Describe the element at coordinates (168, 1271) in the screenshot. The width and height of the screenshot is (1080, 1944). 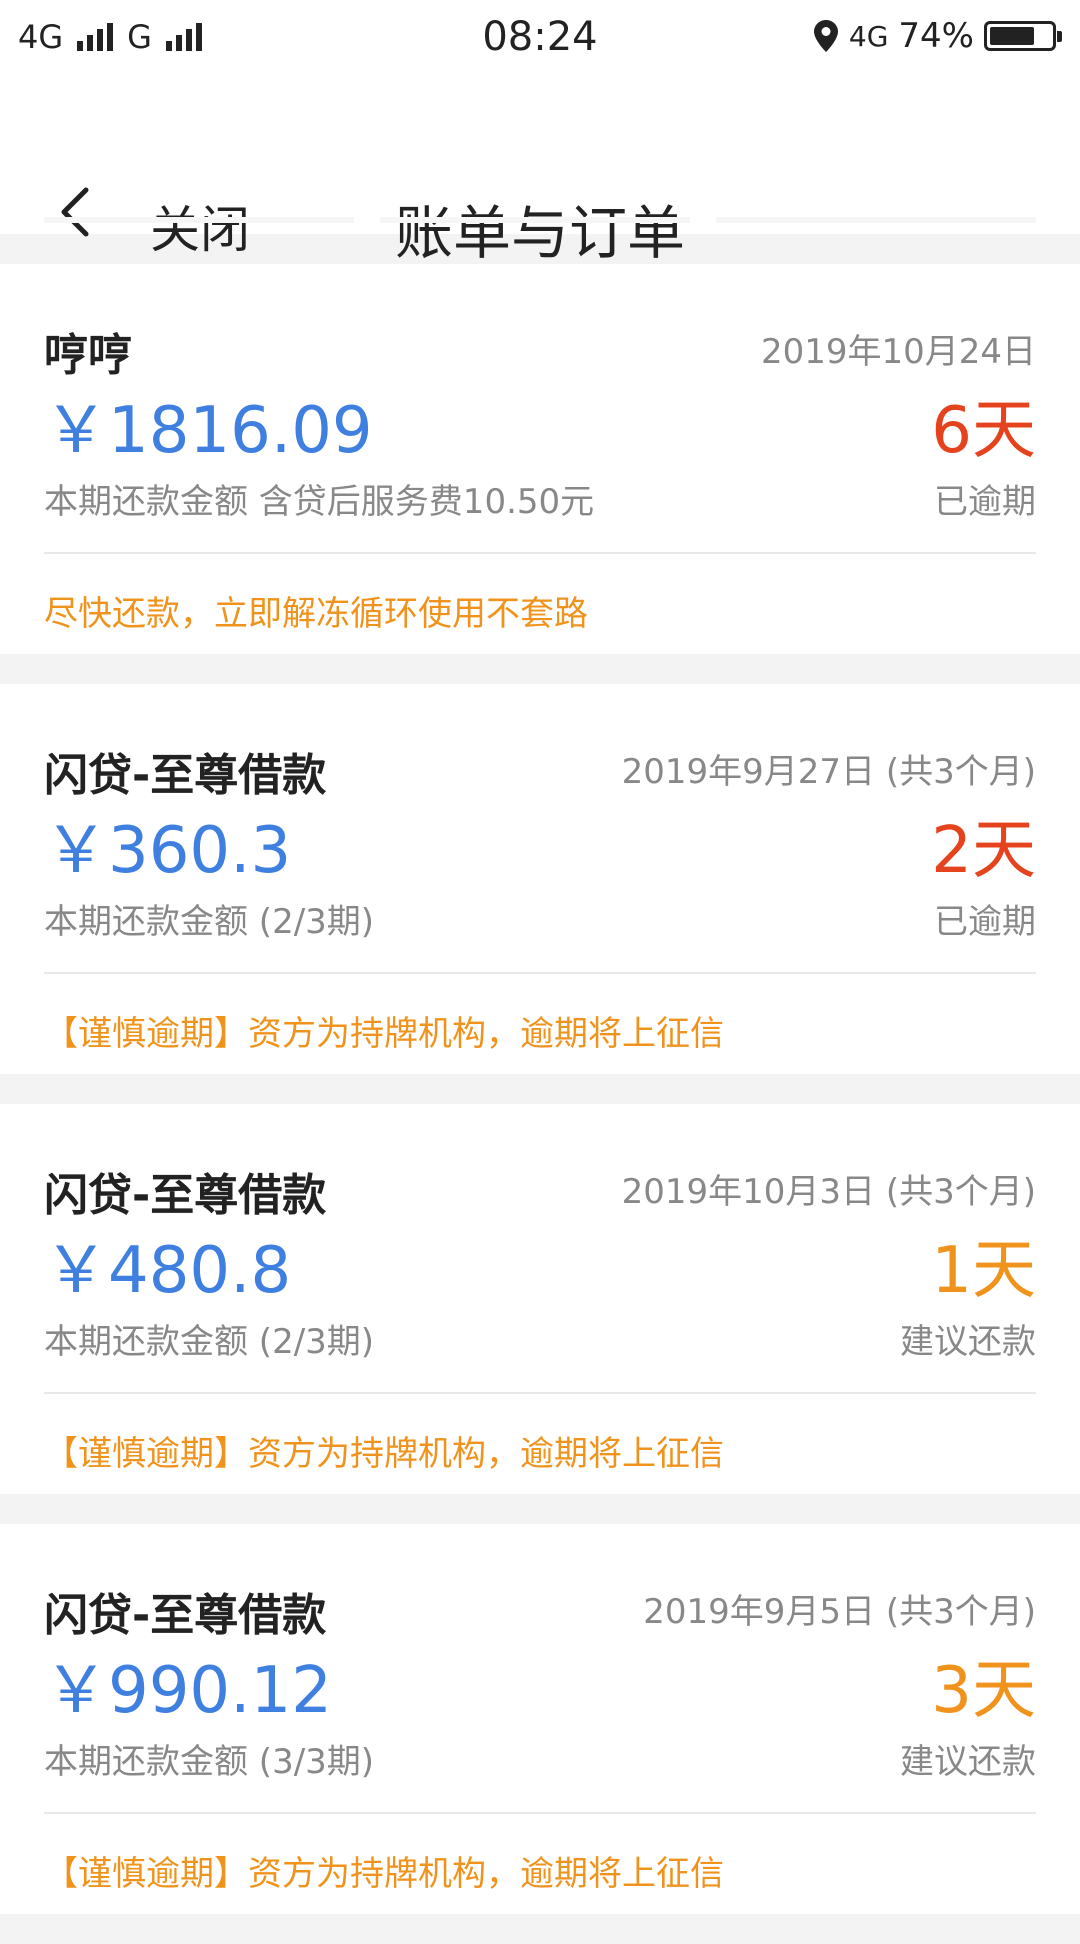
I see `bill-amount: ￥480.8` at that location.